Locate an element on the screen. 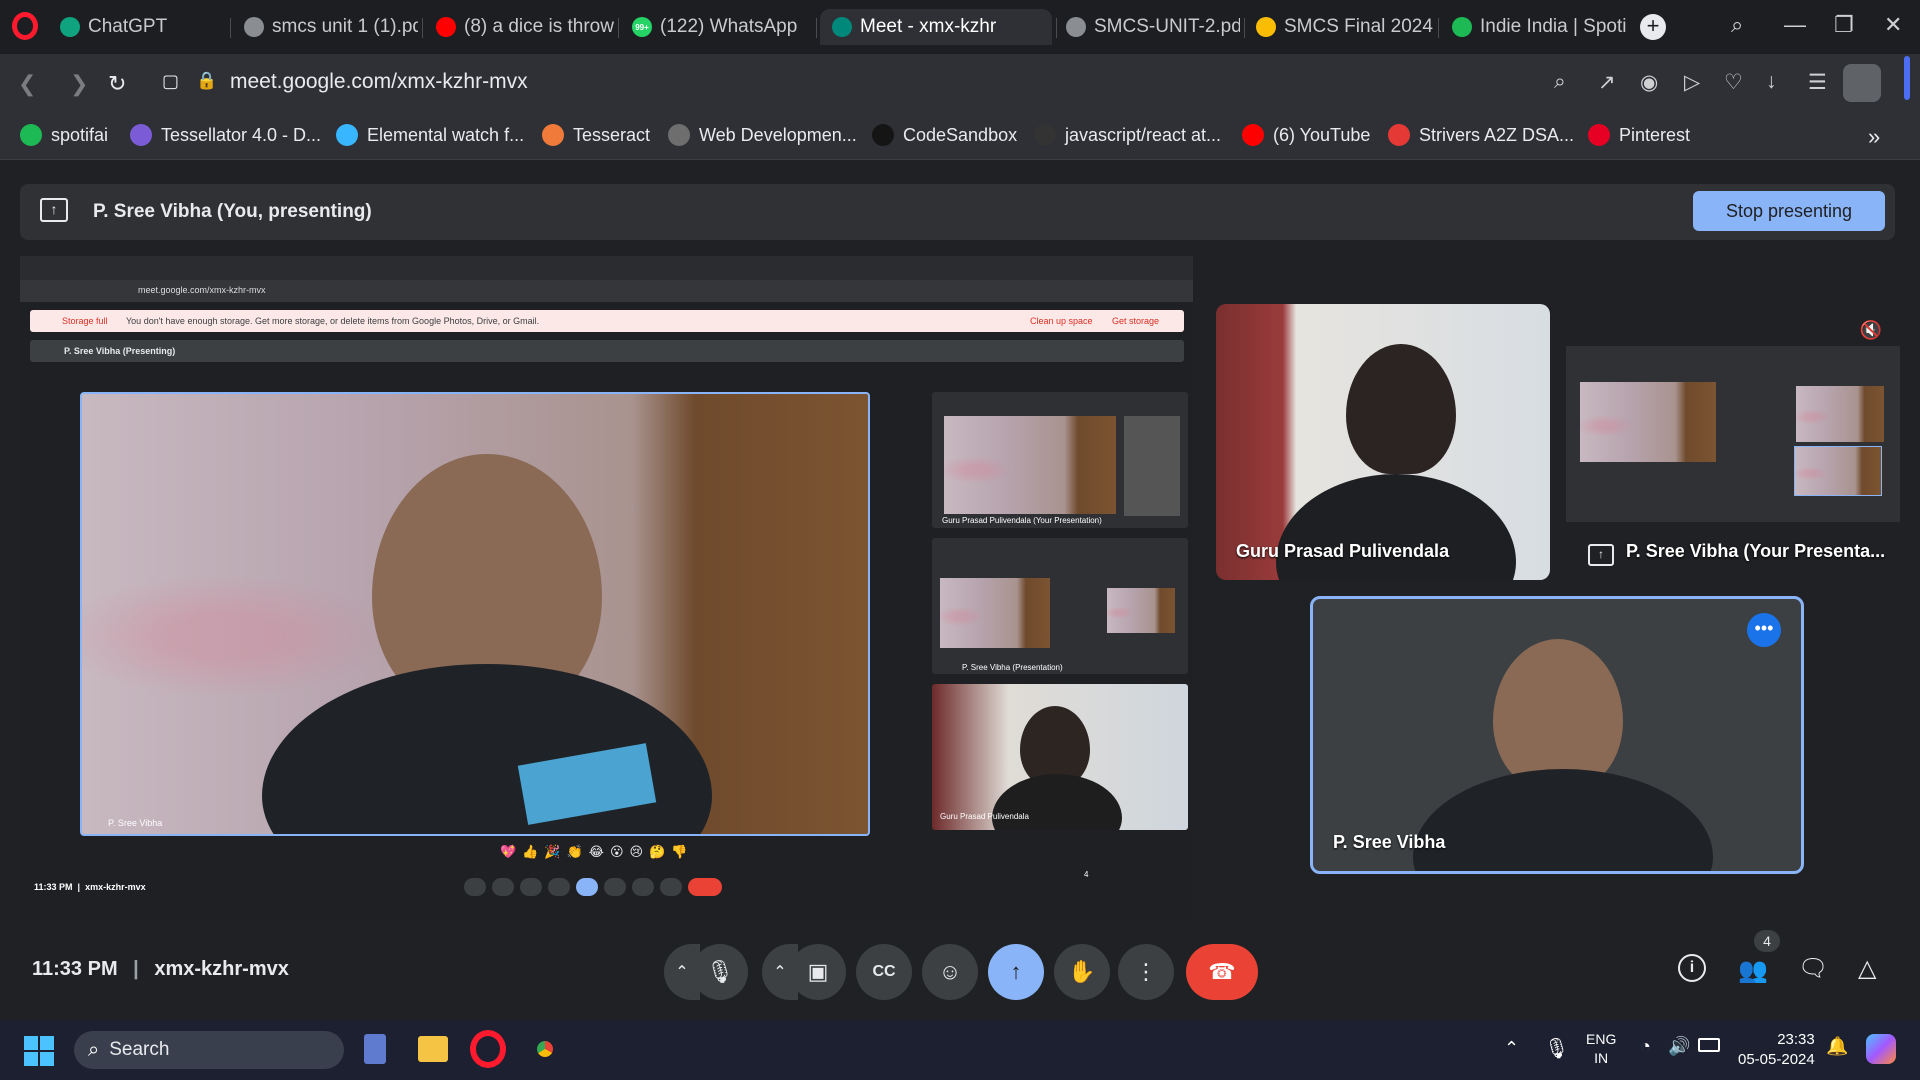 Image resolution: width=1920 pixels, height=1080 pixels. leave-call-button: ☎ is located at coordinates (1222, 972).